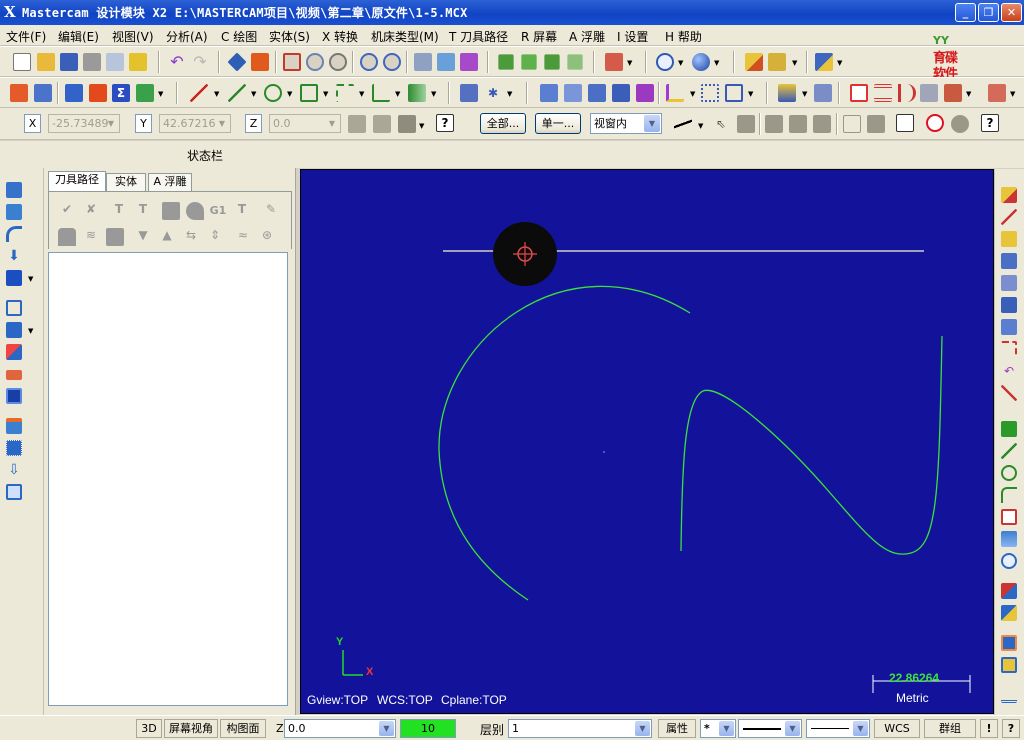 The image size is (1024, 740). What do you see at coordinates (1009, 327) in the screenshot?
I see `mru-saveas-icon` at bounding box center [1009, 327].